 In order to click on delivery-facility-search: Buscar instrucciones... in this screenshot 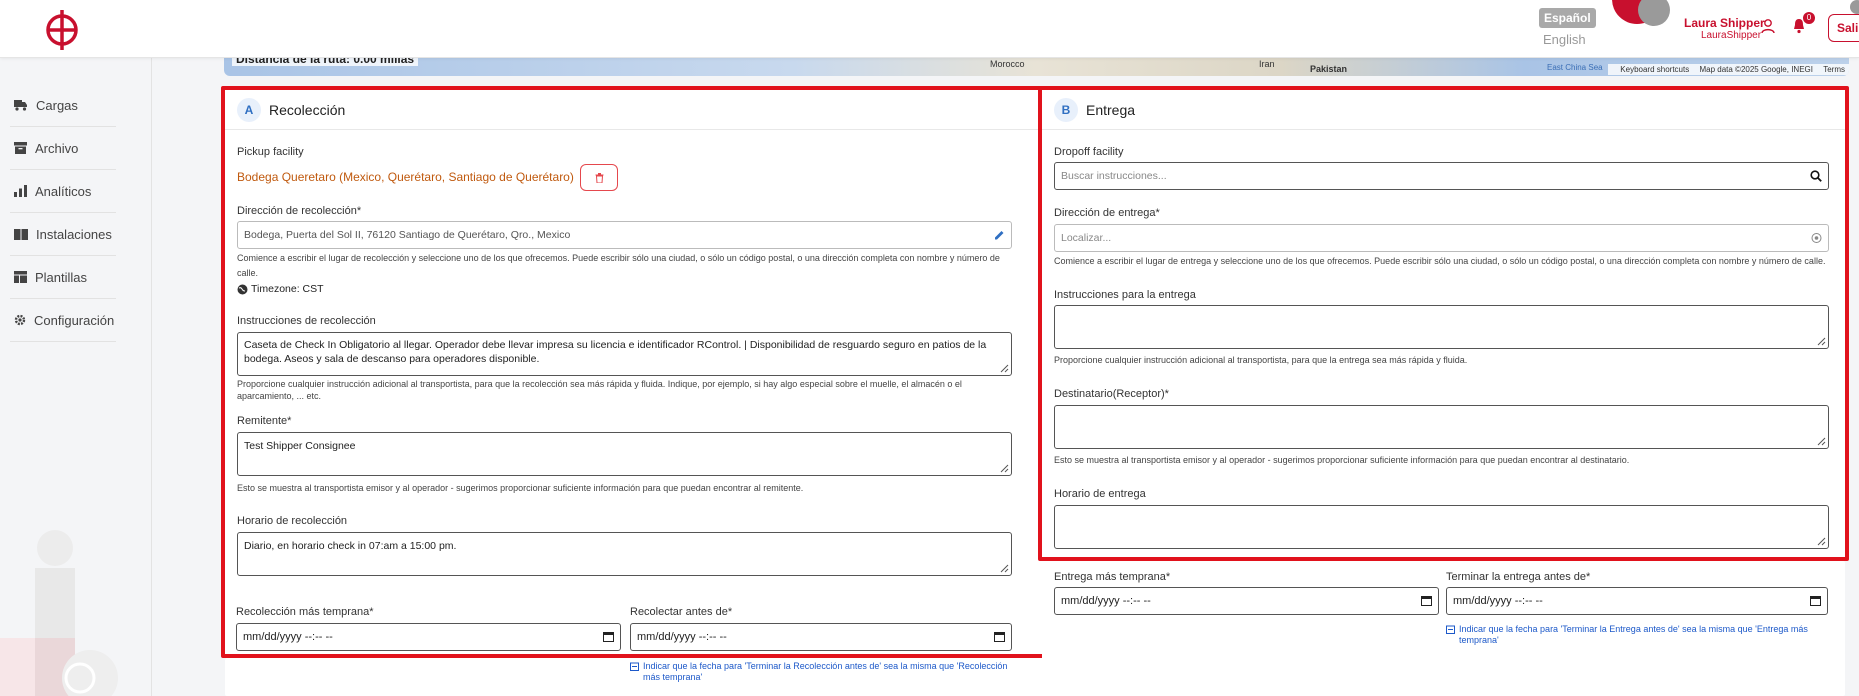, I will do `click(1441, 176)`.